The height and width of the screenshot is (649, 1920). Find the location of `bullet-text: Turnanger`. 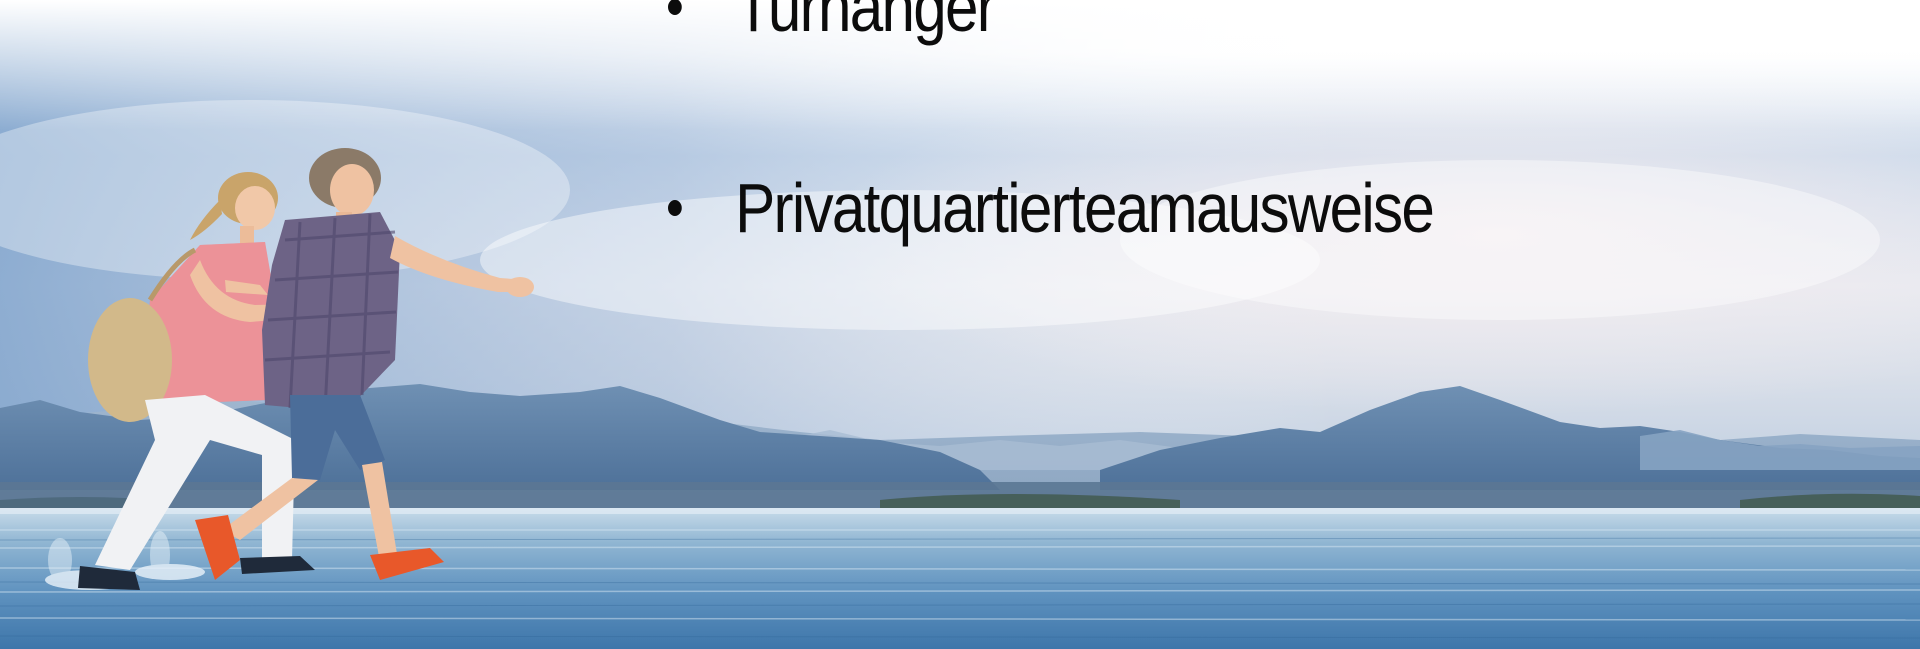

bullet-text: Turnanger is located at coordinates (866, 23).